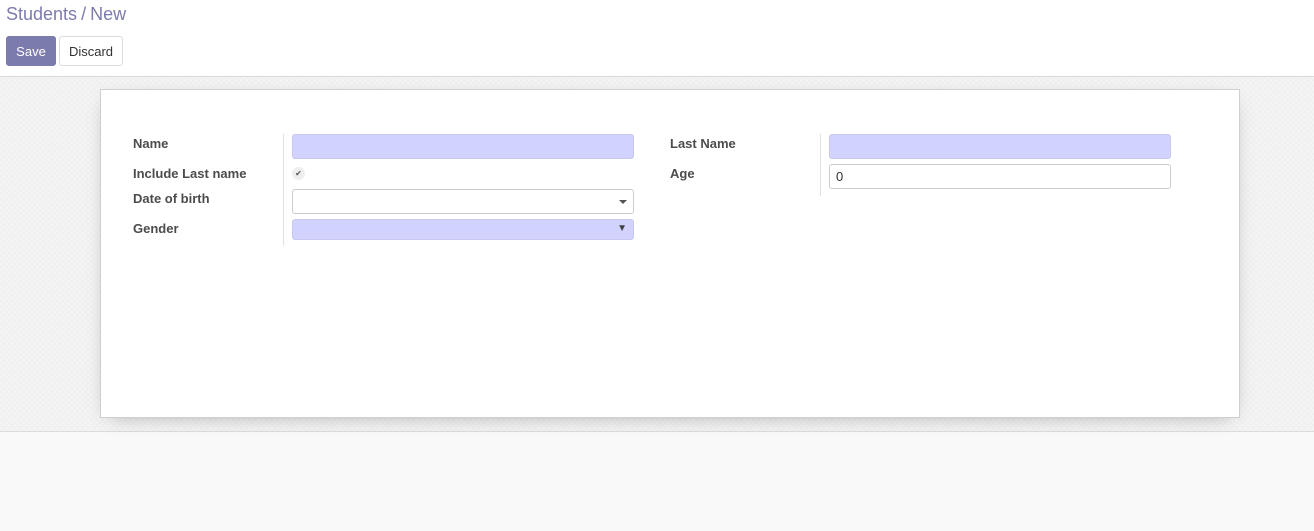 This screenshot has width=1314, height=531. What do you see at coordinates (1000, 176) in the screenshot?
I see `age-input: 0` at bounding box center [1000, 176].